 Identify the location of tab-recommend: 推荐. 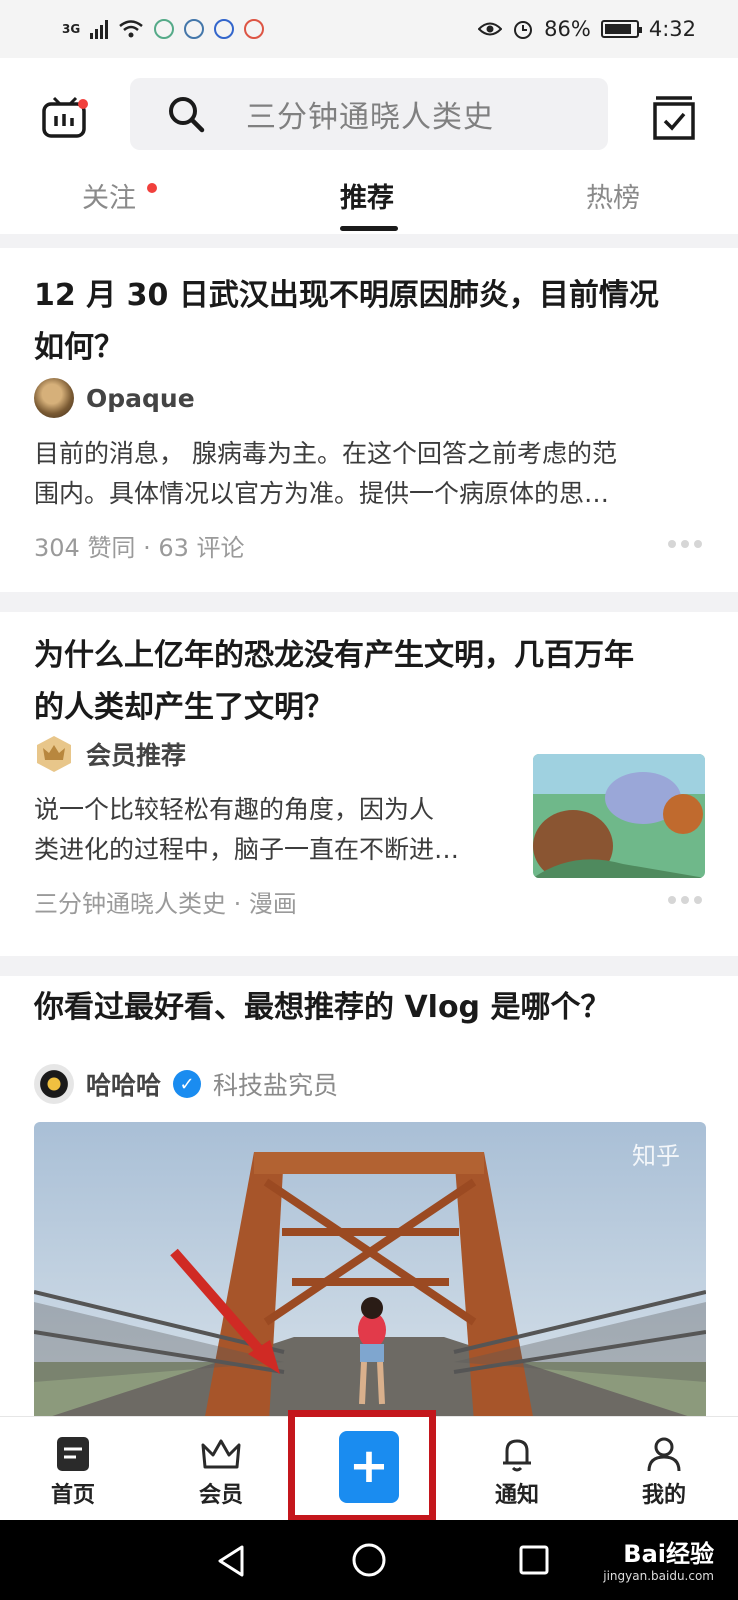
(367, 195).